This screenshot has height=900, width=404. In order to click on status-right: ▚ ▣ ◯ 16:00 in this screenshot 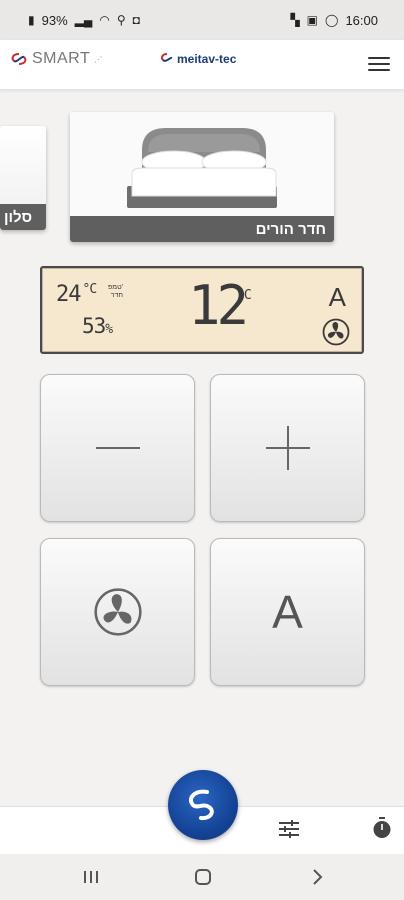, I will do `click(334, 20)`.